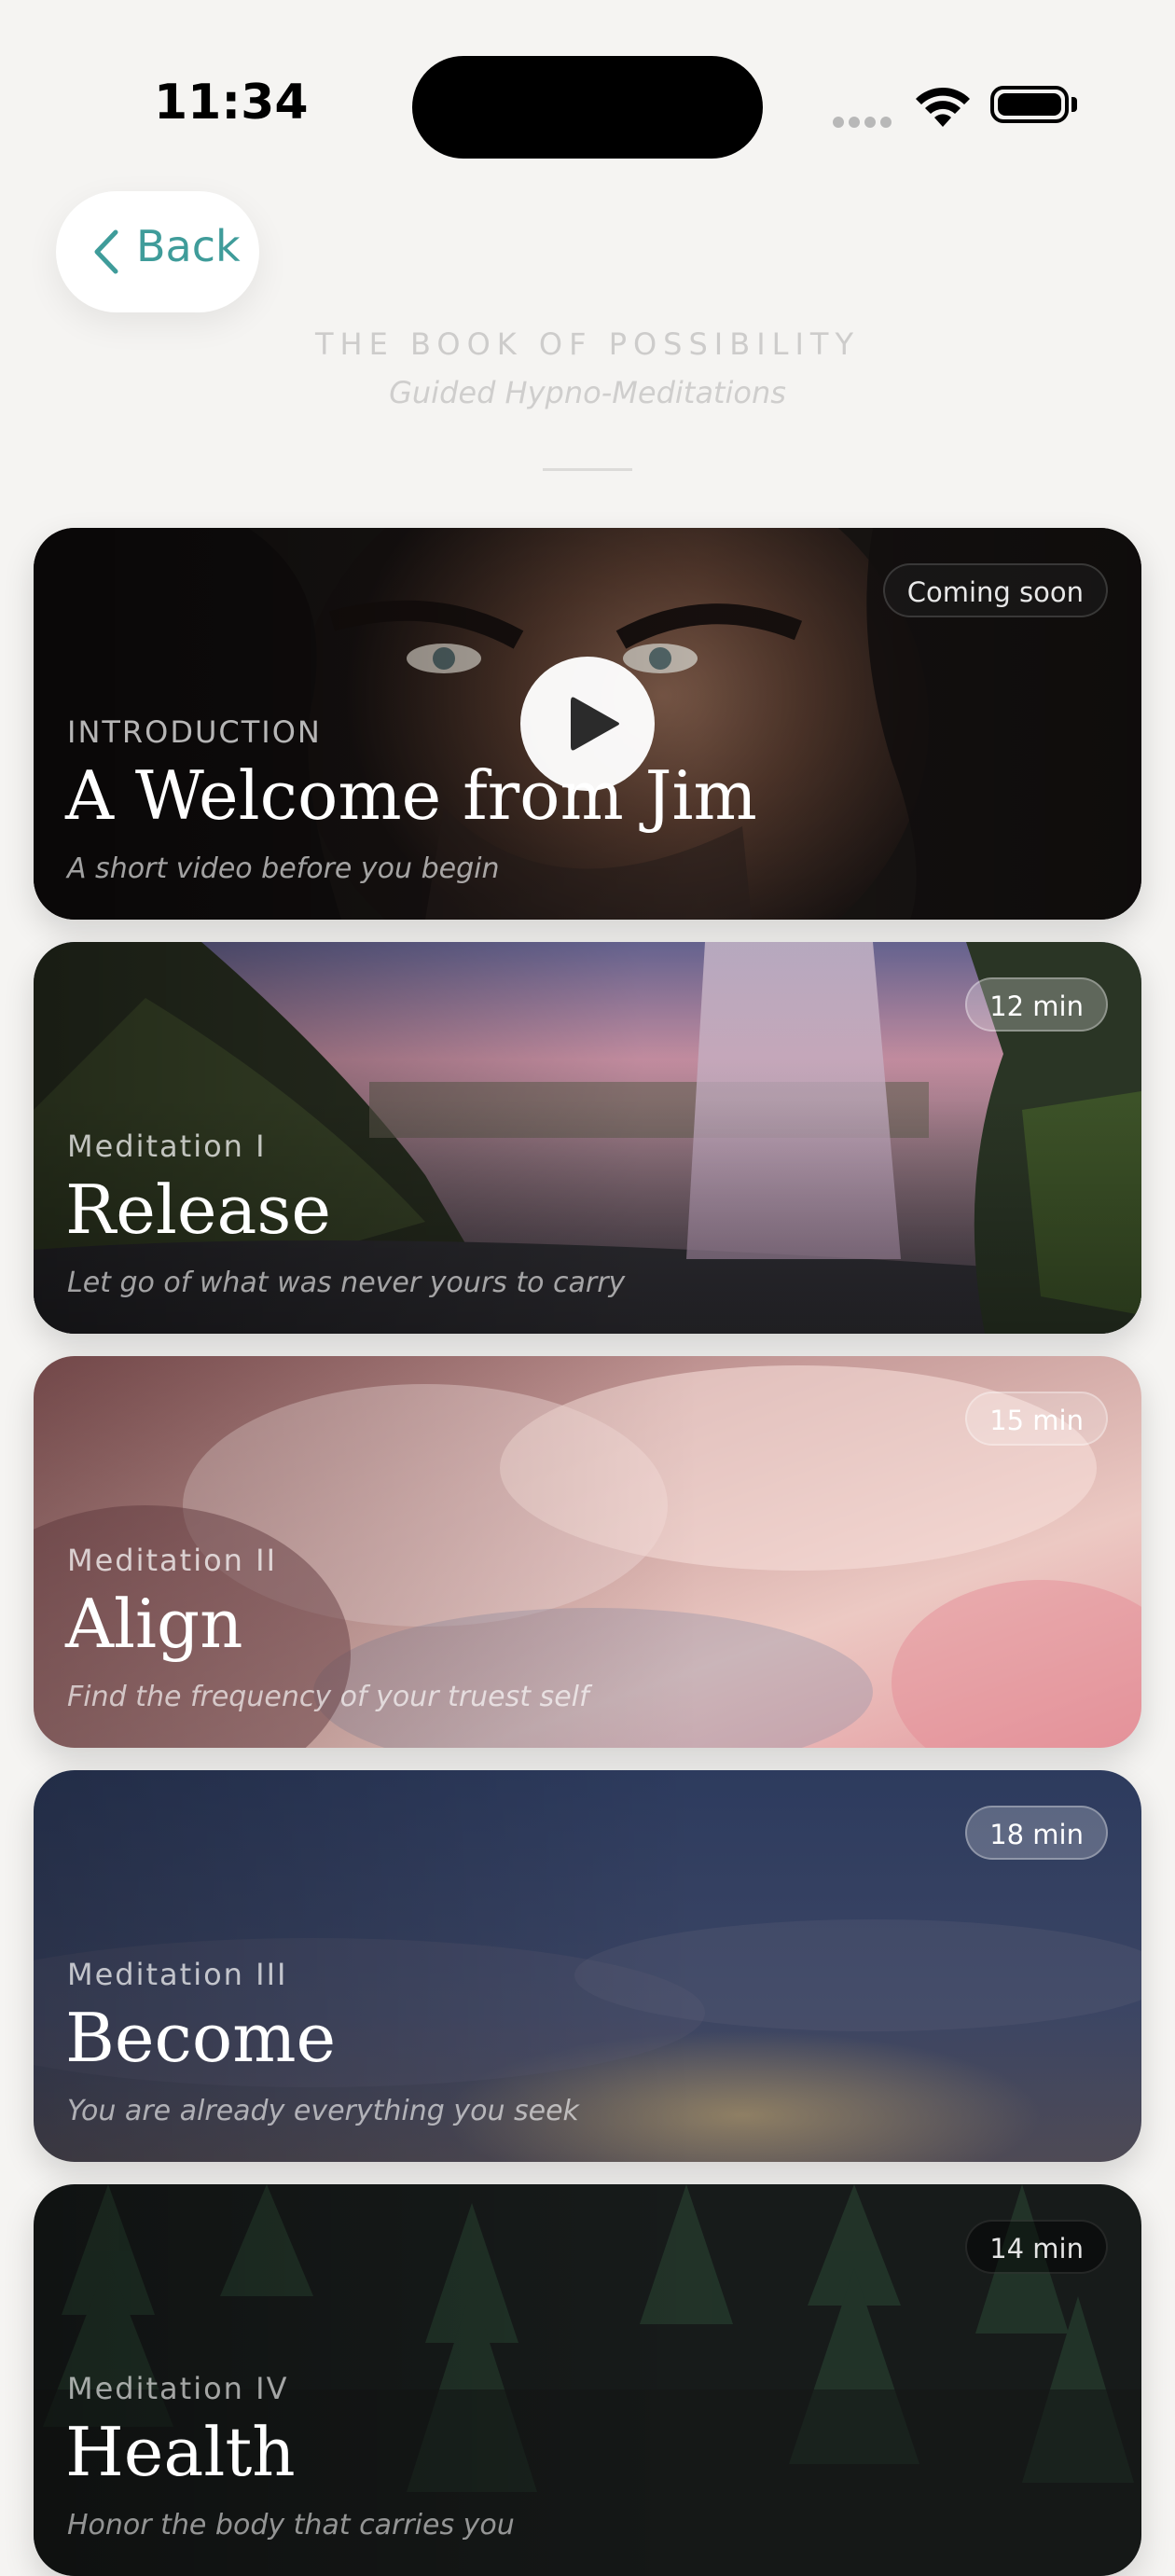 The image size is (1175, 2576). What do you see at coordinates (283, 868) in the screenshot?
I see `card-subtitle: A short video before you begin` at bounding box center [283, 868].